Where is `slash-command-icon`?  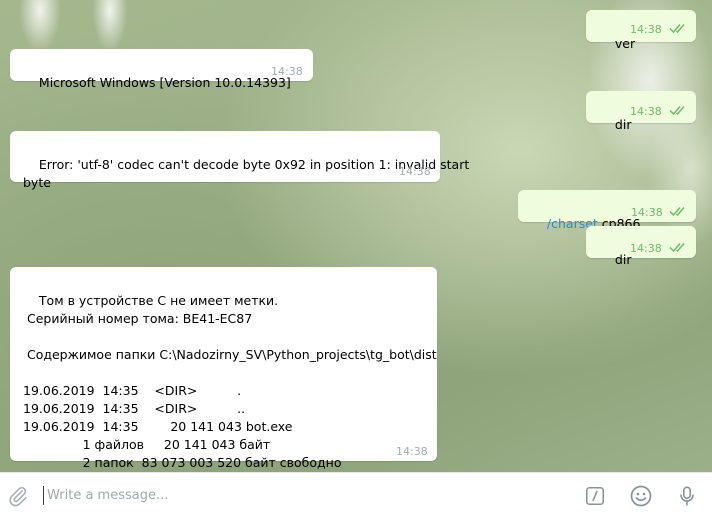
slash-command-icon is located at coordinates (595, 496).